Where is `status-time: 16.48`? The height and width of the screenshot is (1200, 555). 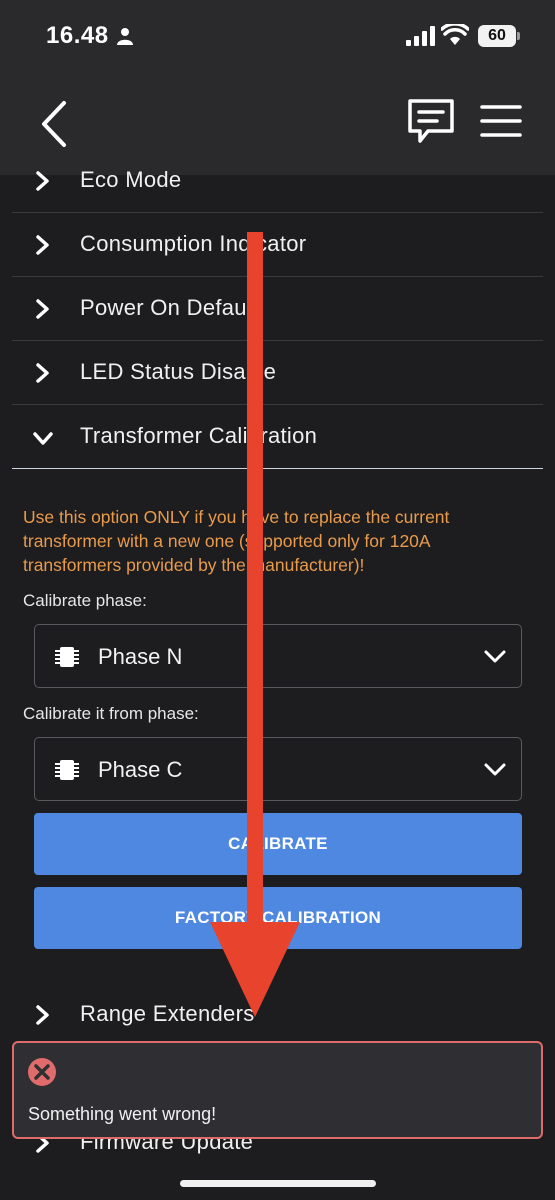
status-time: 16.48 is located at coordinates (77, 35).